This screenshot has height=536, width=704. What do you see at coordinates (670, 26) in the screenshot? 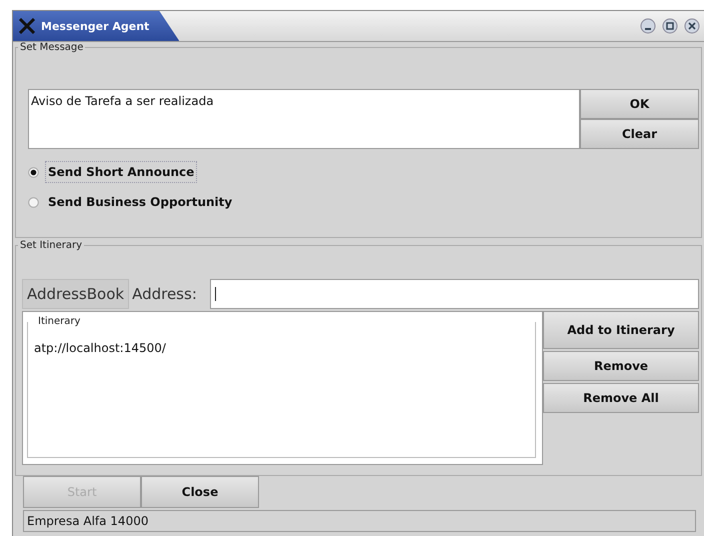
I see `maximize-button` at bounding box center [670, 26].